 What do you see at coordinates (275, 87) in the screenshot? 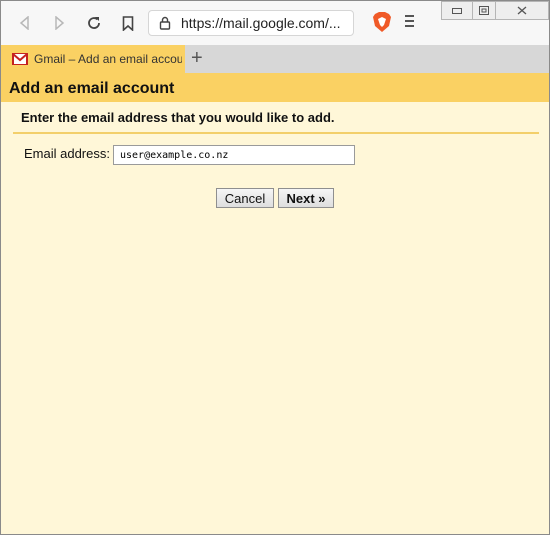
I see `page-title: Add an email account` at bounding box center [275, 87].